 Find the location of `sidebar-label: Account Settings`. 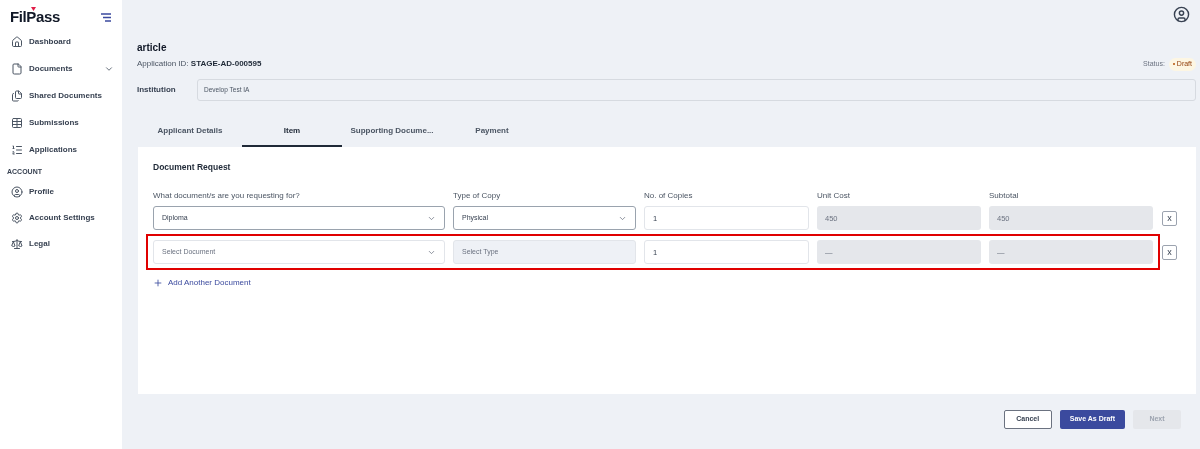

sidebar-label: Account Settings is located at coordinates (62, 217).